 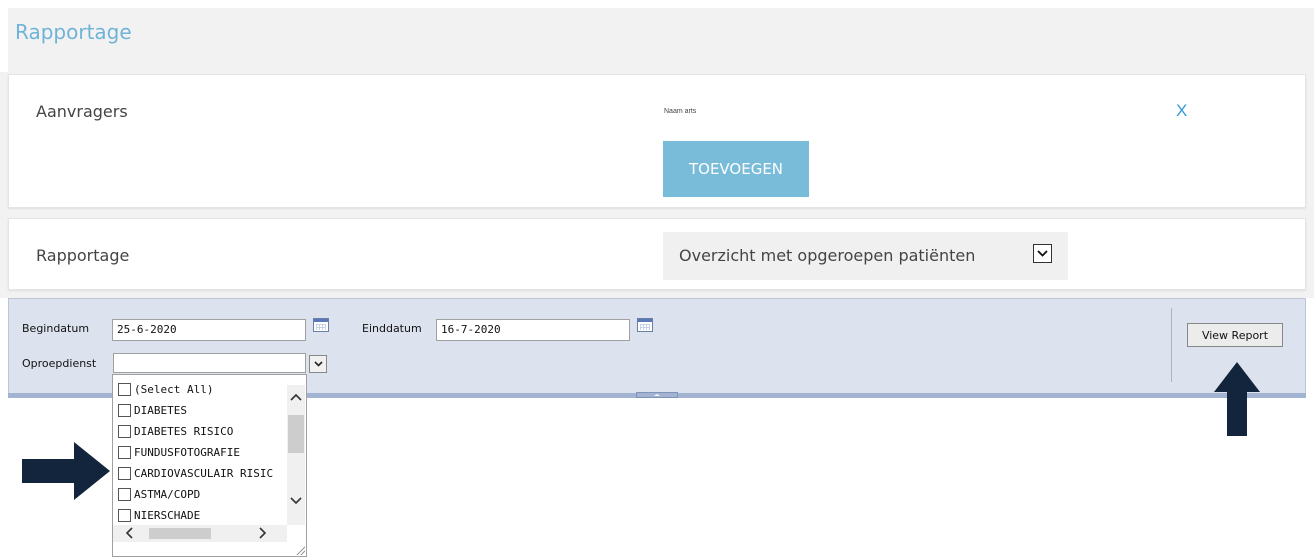 What do you see at coordinates (59, 363) in the screenshot?
I see `oproepdienst-label: Oproepdienst` at bounding box center [59, 363].